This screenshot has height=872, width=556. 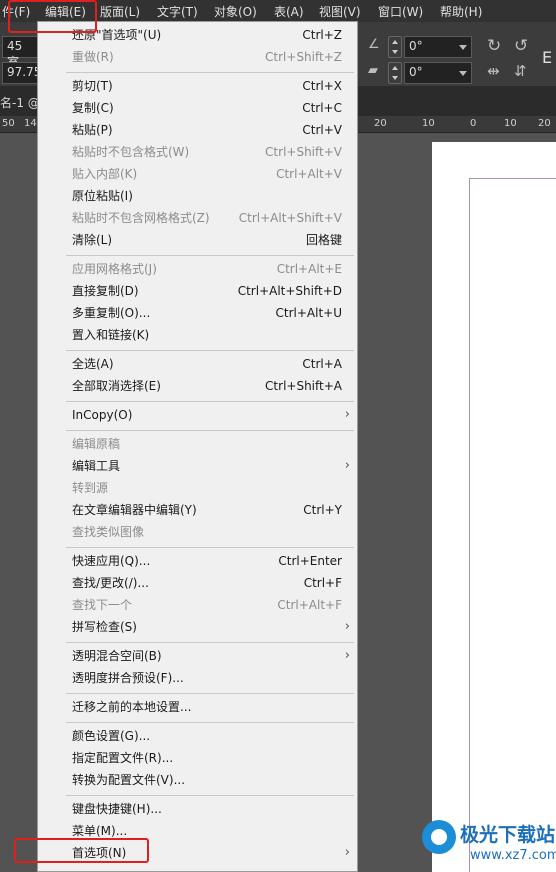 What do you see at coordinates (340, 11) in the screenshot?
I see `menu-view: 视图(V)` at bounding box center [340, 11].